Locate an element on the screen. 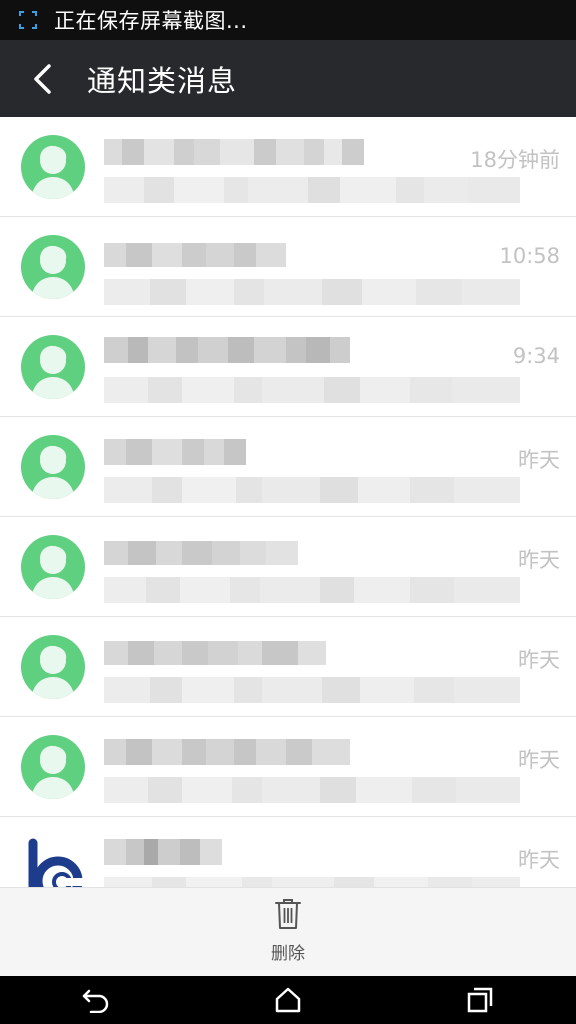 Image resolution: width=576 pixels, height=1024 pixels. system-nav-bar is located at coordinates (288, 1000).